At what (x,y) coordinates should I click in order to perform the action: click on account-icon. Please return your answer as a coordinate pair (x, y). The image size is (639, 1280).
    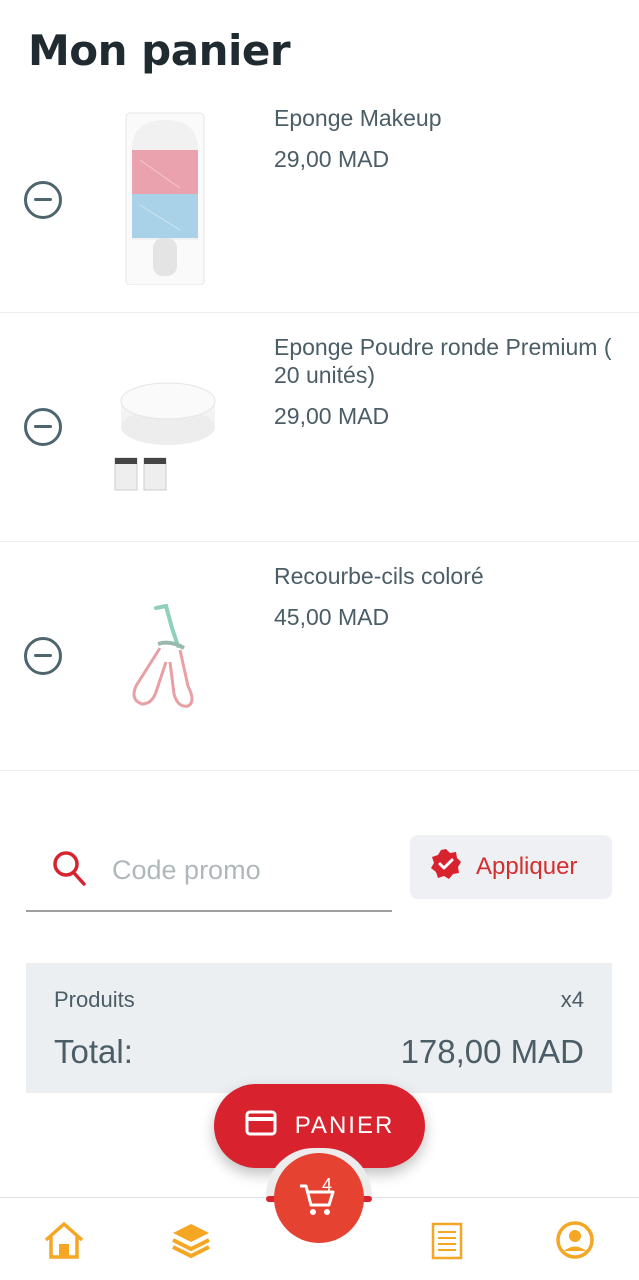
    Looking at the image, I should click on (575, 1240).